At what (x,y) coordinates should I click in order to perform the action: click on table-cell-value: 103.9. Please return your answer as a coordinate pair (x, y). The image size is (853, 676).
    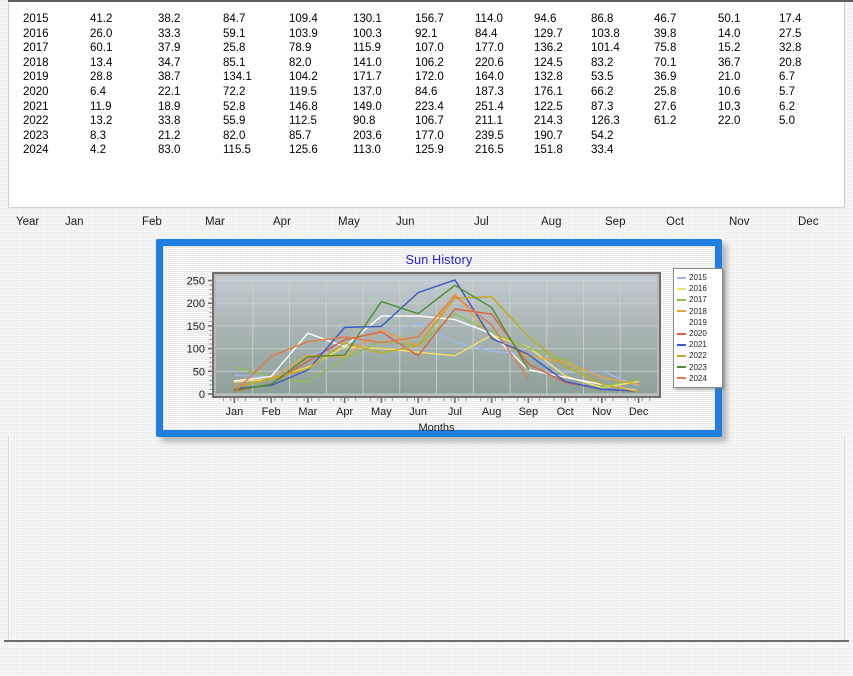
    Looking at the image, I should click on (303, 33).